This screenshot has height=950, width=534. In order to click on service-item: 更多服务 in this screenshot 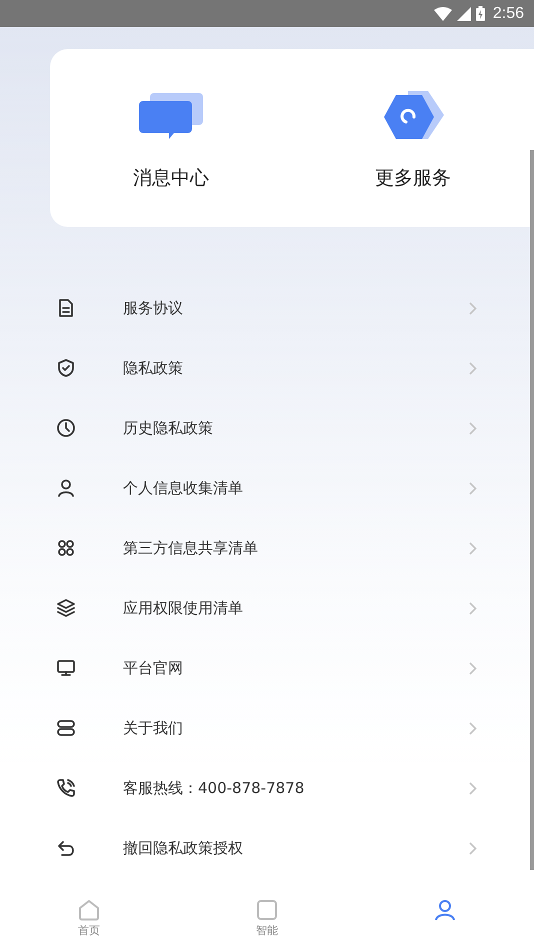, I will do `click(413, 138)`.